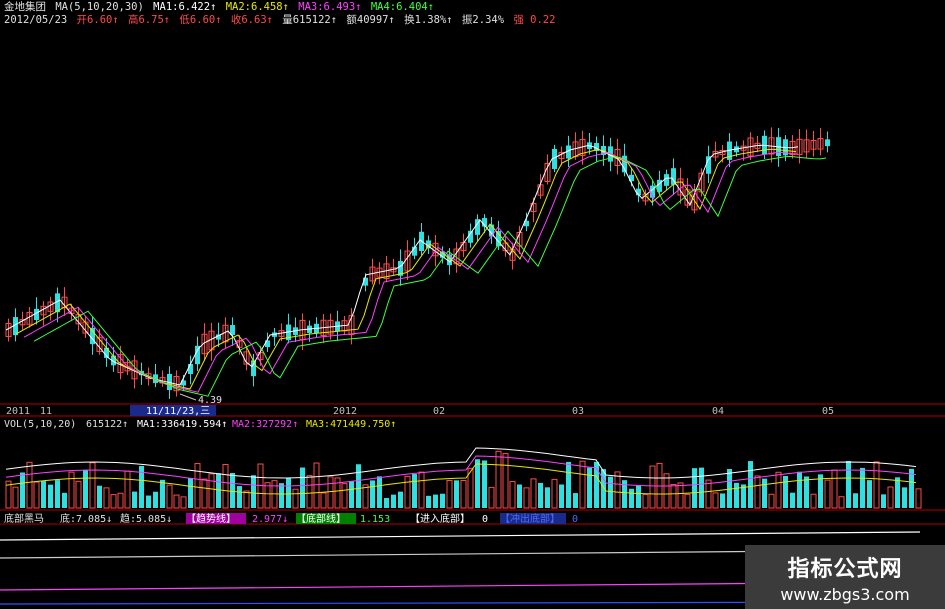  I want to click on low-annotation-line, so click(188, 397).